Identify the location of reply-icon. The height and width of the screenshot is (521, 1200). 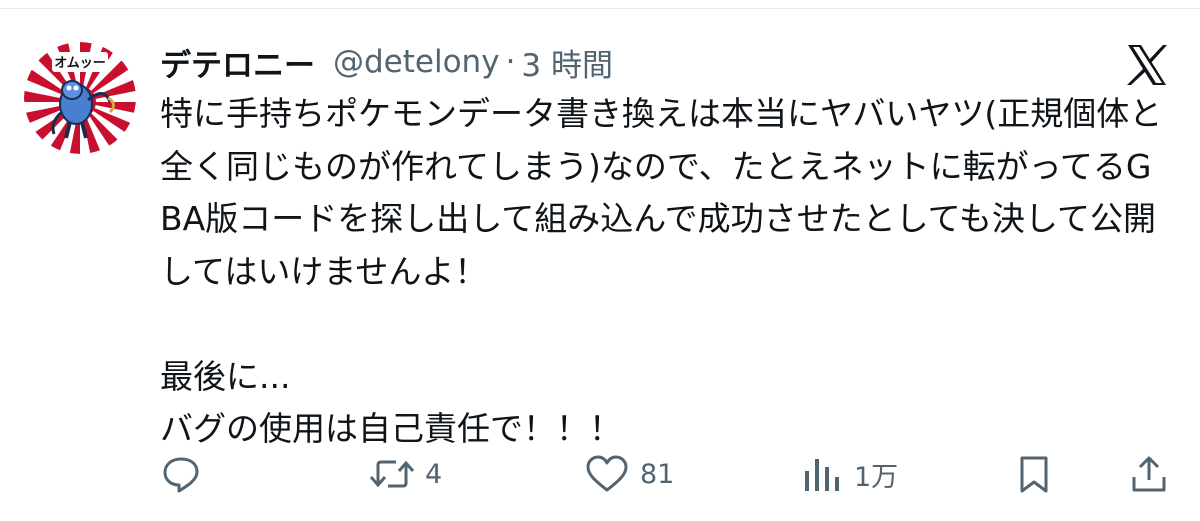
(181, 475).